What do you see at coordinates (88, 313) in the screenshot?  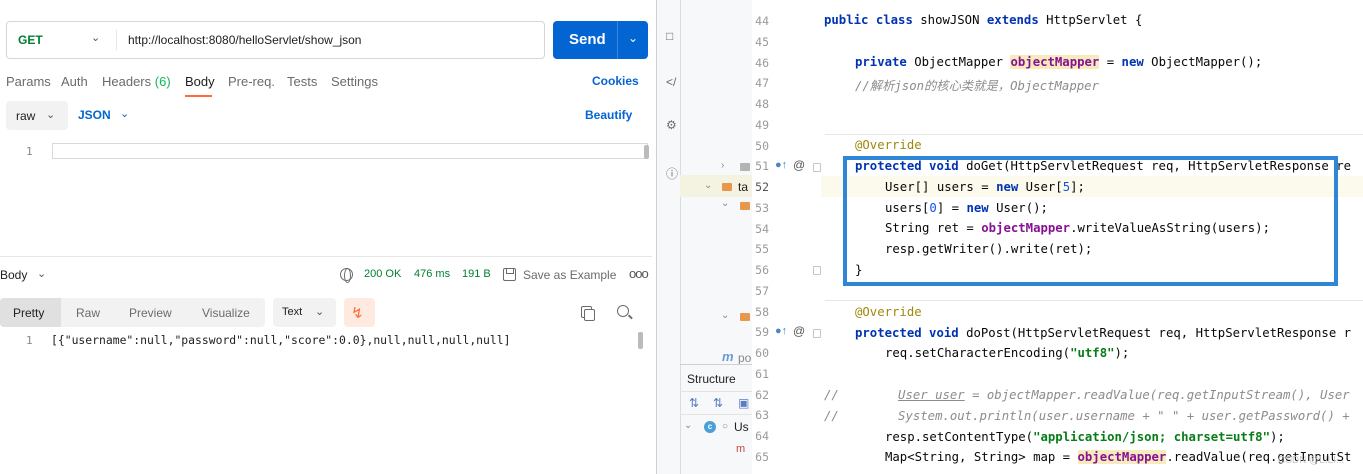 I see `view-tab-raw: Raw` at bounding box center [88, 313].